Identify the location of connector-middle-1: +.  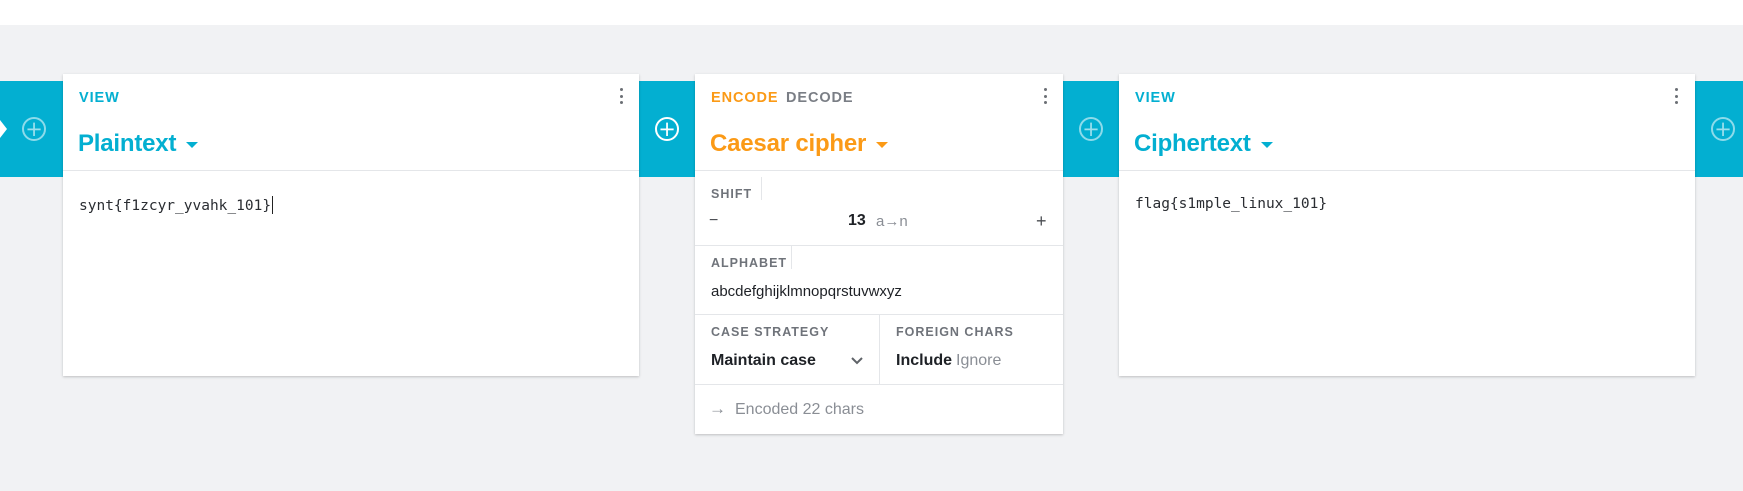
(667, 129).